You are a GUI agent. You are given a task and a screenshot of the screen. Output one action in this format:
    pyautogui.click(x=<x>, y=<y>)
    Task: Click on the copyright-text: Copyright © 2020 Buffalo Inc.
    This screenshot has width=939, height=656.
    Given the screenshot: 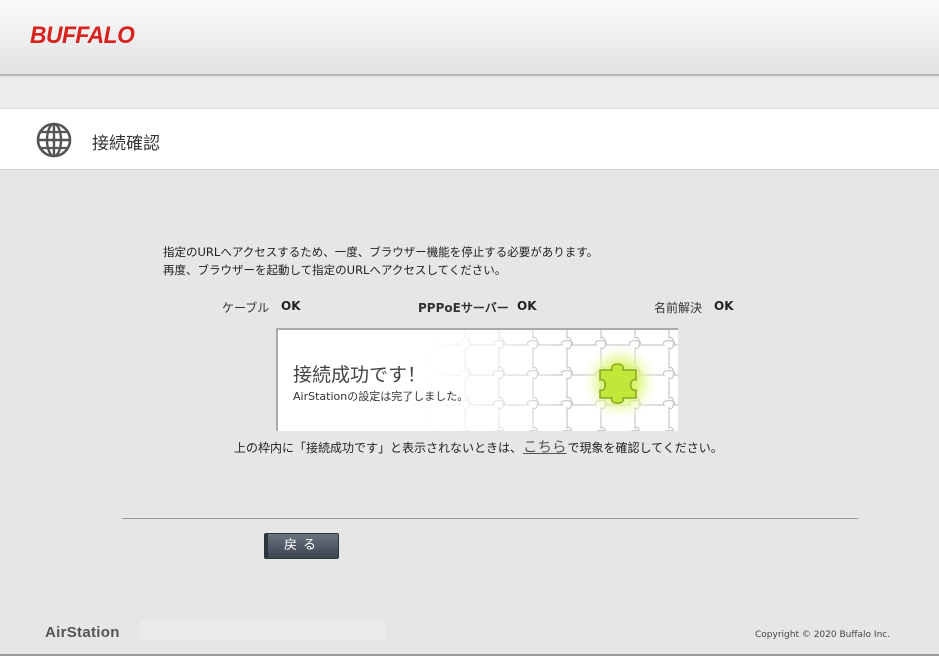 What is the action you would take?
    pyautogui.click(x=823, y=635)
    